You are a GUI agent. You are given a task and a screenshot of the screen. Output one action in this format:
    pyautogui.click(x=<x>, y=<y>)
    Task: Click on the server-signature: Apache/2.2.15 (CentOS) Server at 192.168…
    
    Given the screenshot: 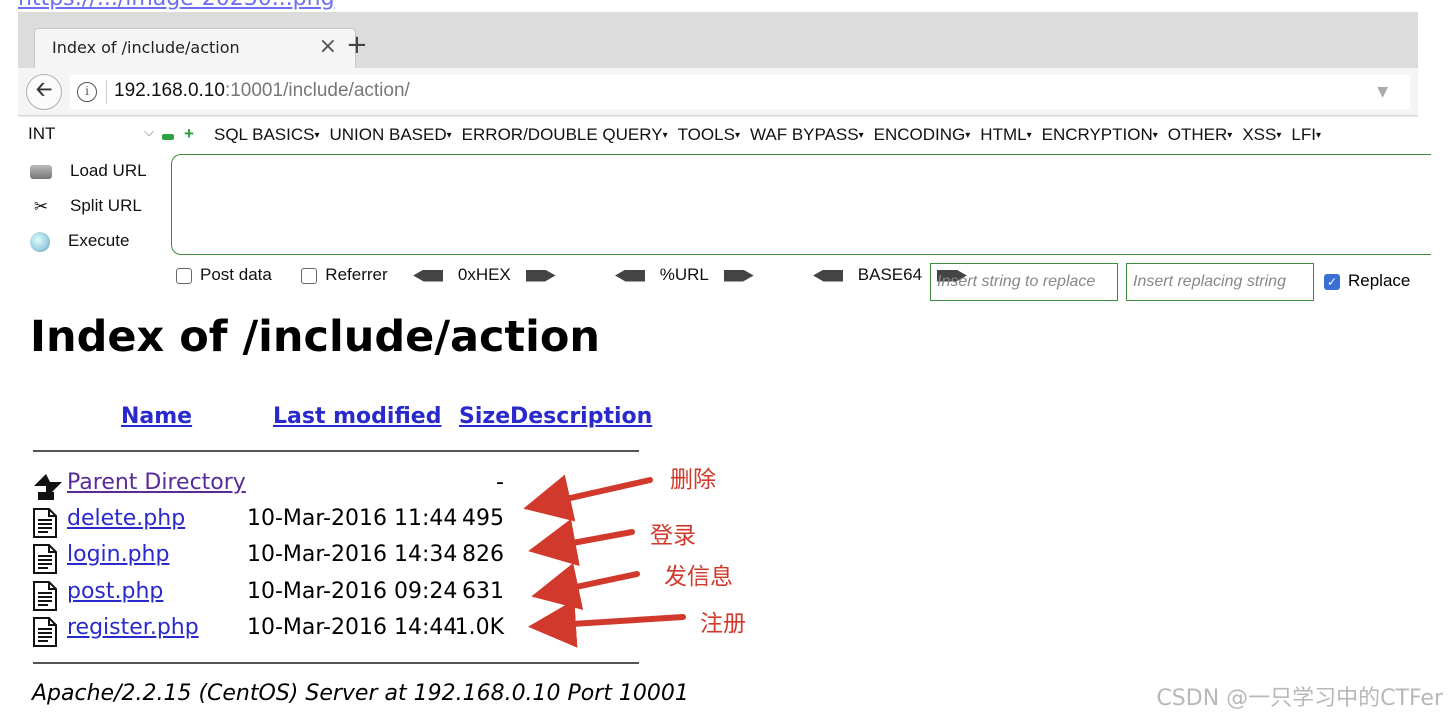 What is the action you would take?
    pyautogui.click(x=360, y=693)
    